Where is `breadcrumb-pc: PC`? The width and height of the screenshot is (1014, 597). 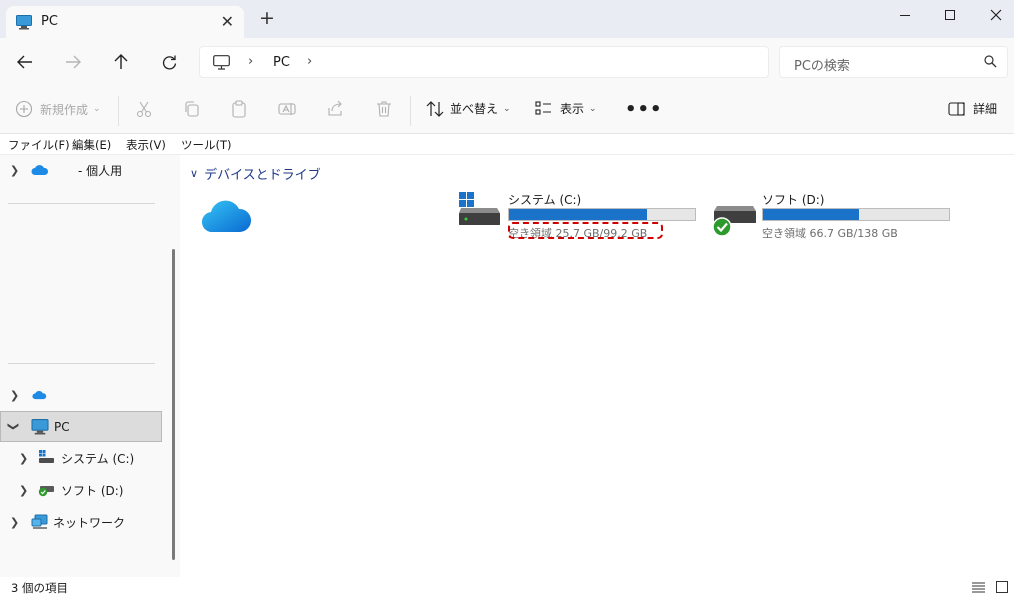 breadcrumb-pc: PC is located at coordinates (281, 62).